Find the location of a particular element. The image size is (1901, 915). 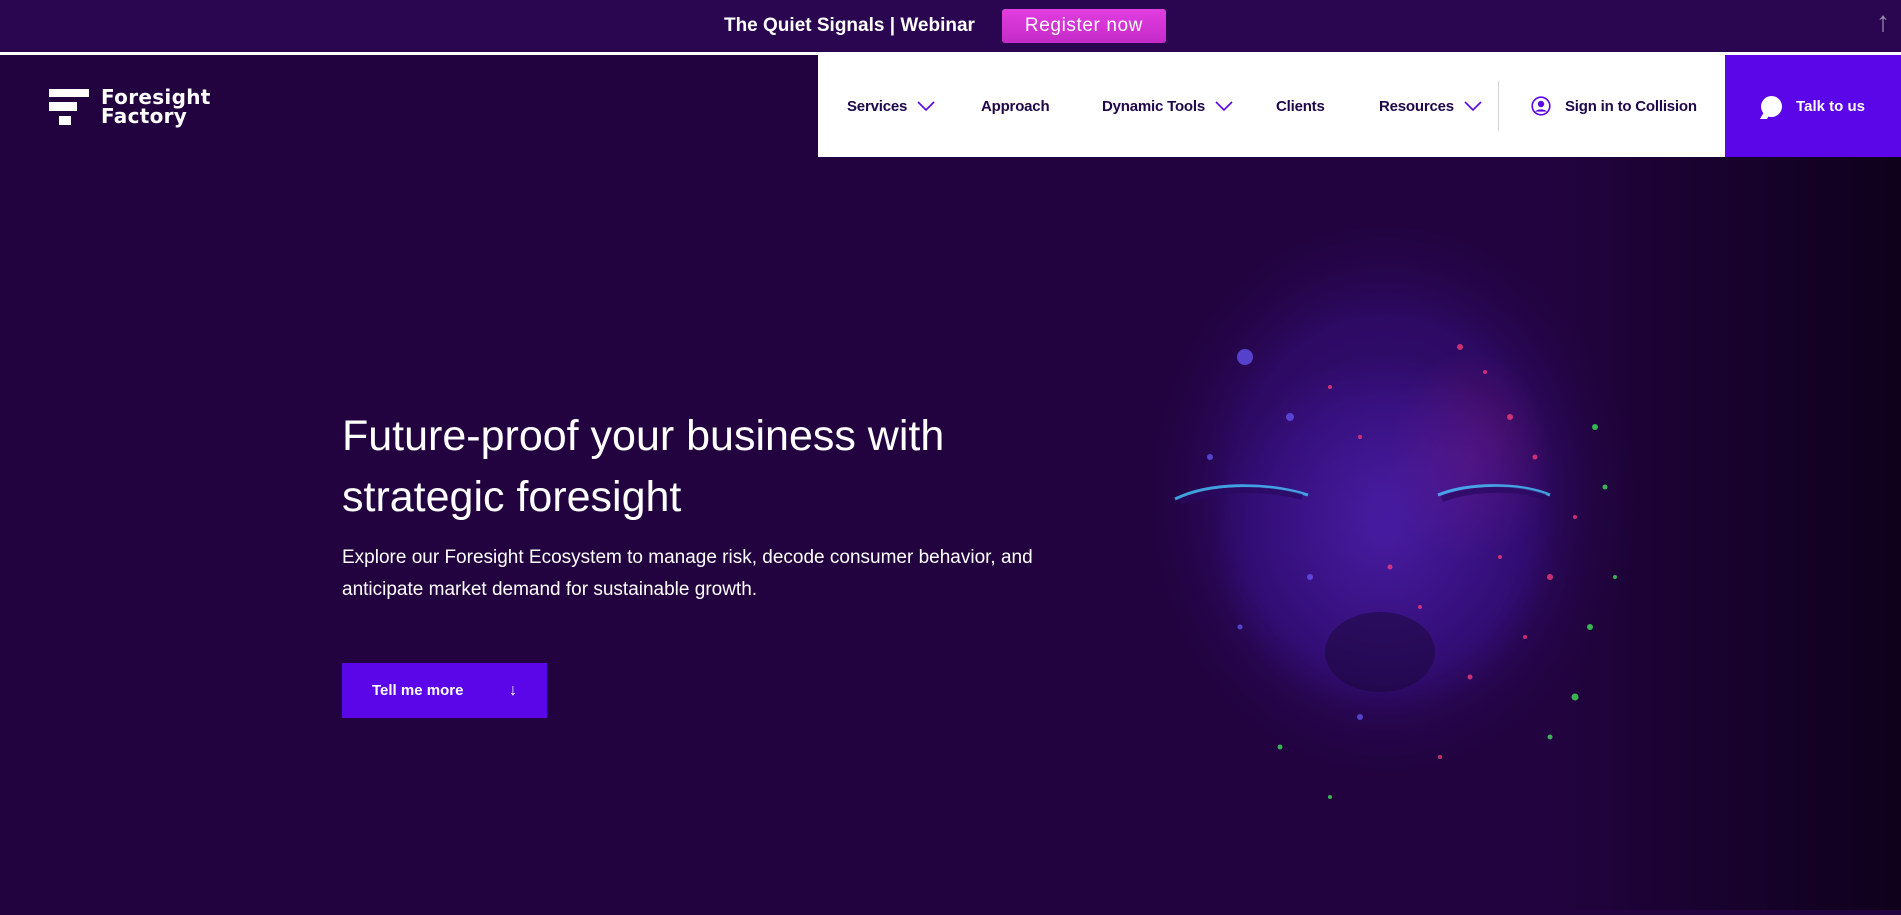

nav-item-resources: Resources is located at coordinates (1430, 106).